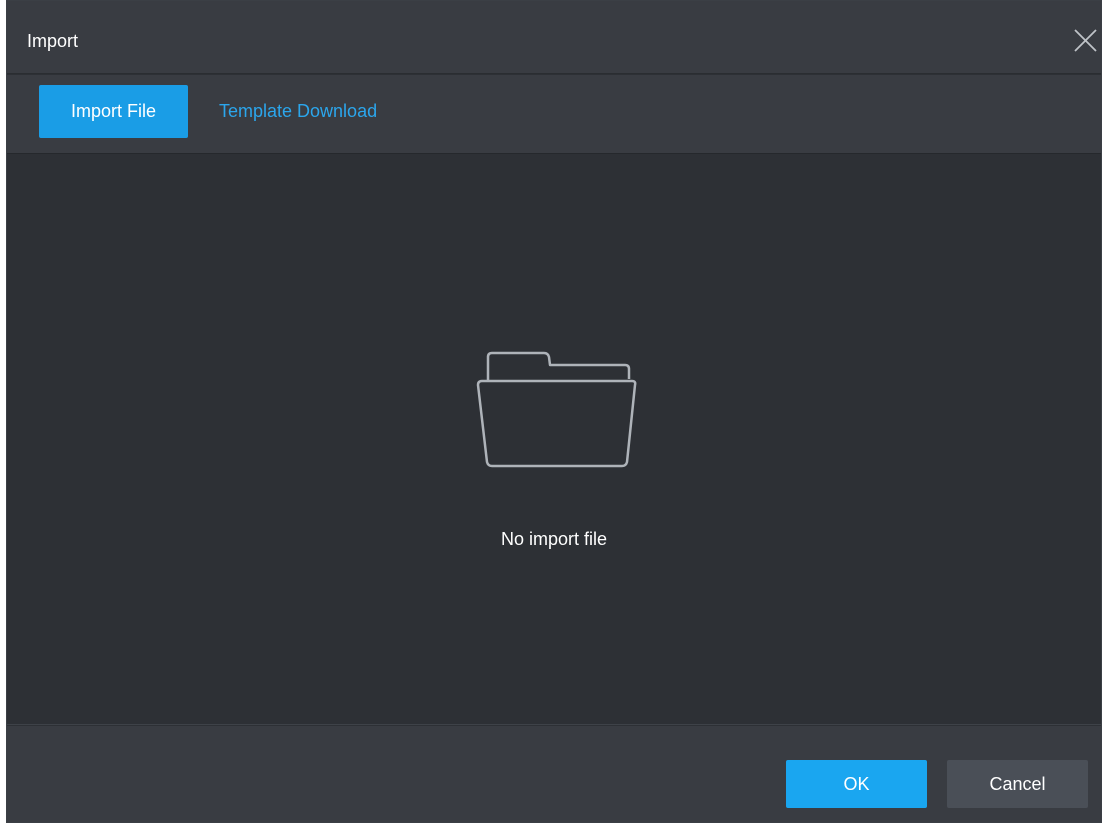 The width and height of the screenshot is (1102, 823). I want to click on import-toolbar: Import File Template Download, so click(554, 114).